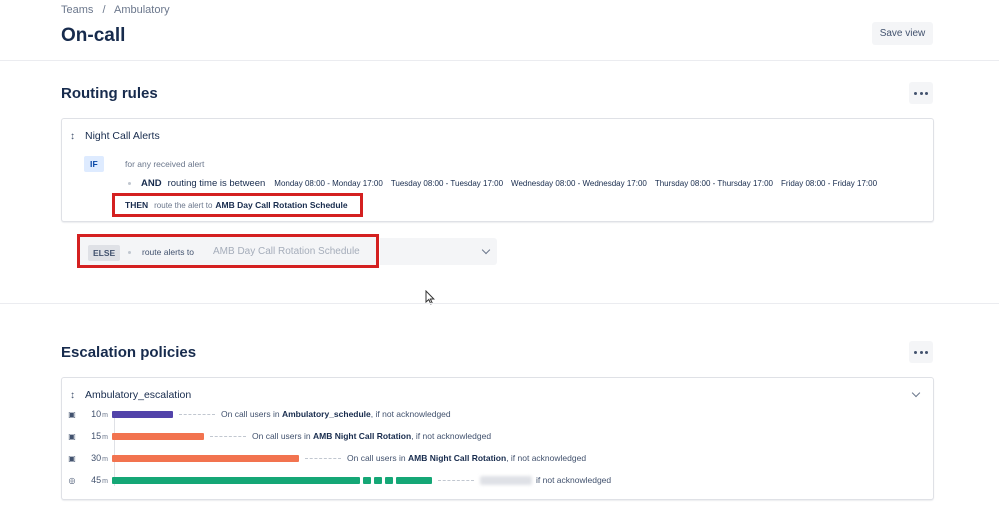  I want to click on then-text: route the alert to, so click(183, 205).